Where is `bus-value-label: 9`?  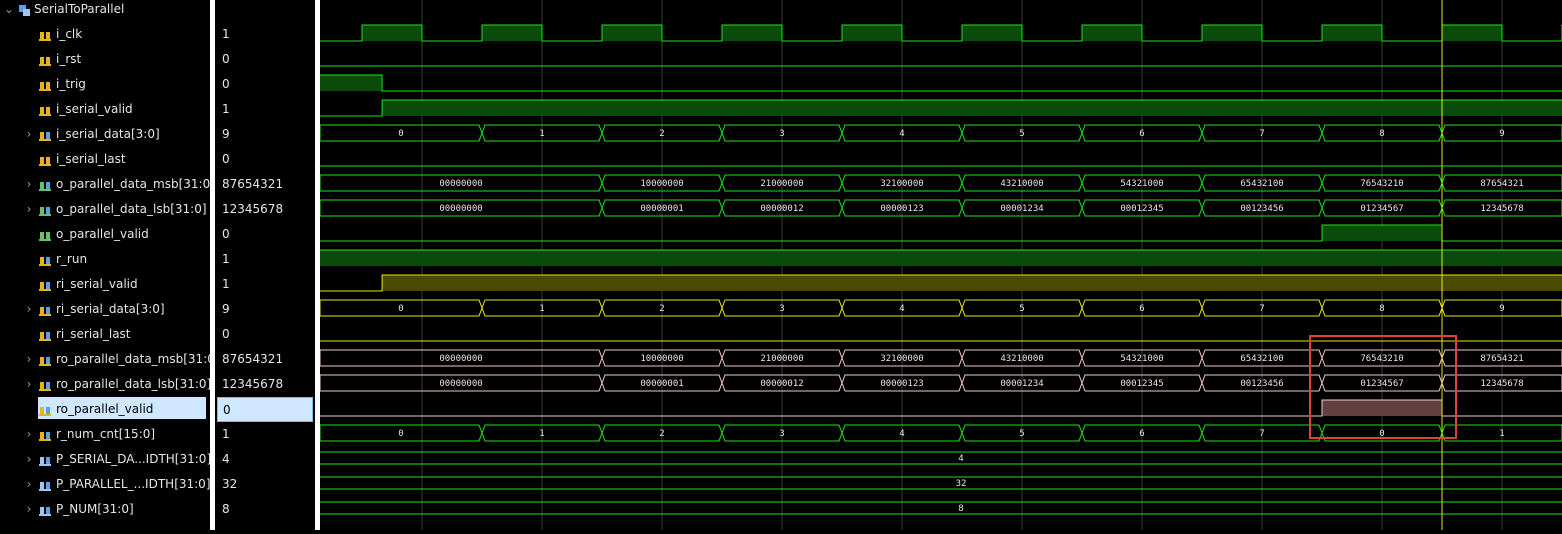 bus-value-label: 9 is located at coordinates (1501, 309).